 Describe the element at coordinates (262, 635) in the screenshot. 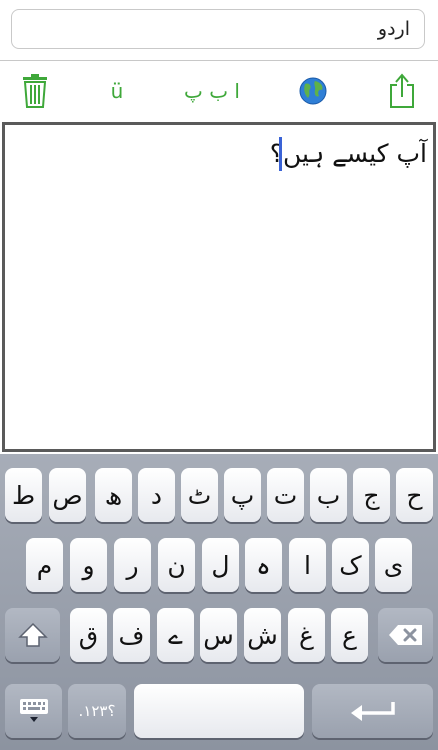

I see `key-sheen: ش` at that location.